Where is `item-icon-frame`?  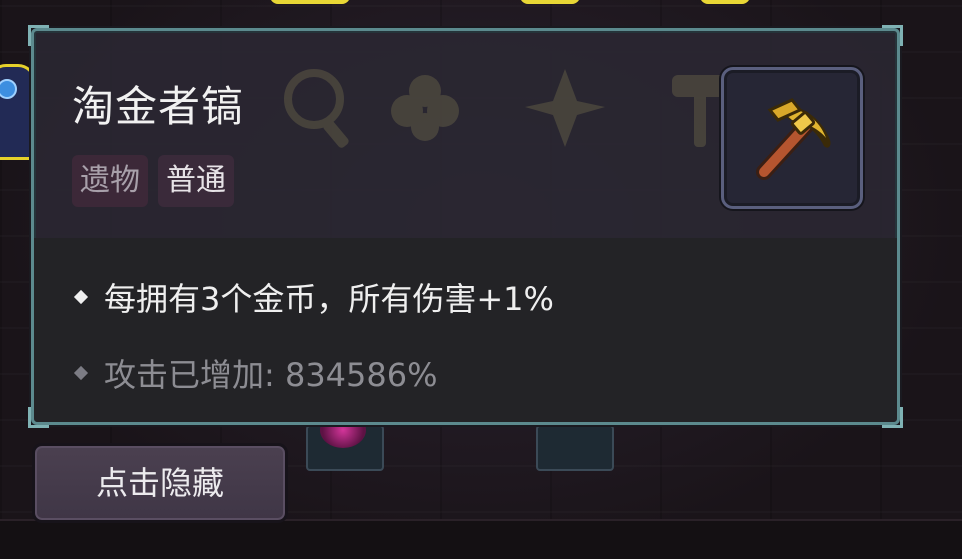 item-icon-frame is located at coordinates (792, 138).